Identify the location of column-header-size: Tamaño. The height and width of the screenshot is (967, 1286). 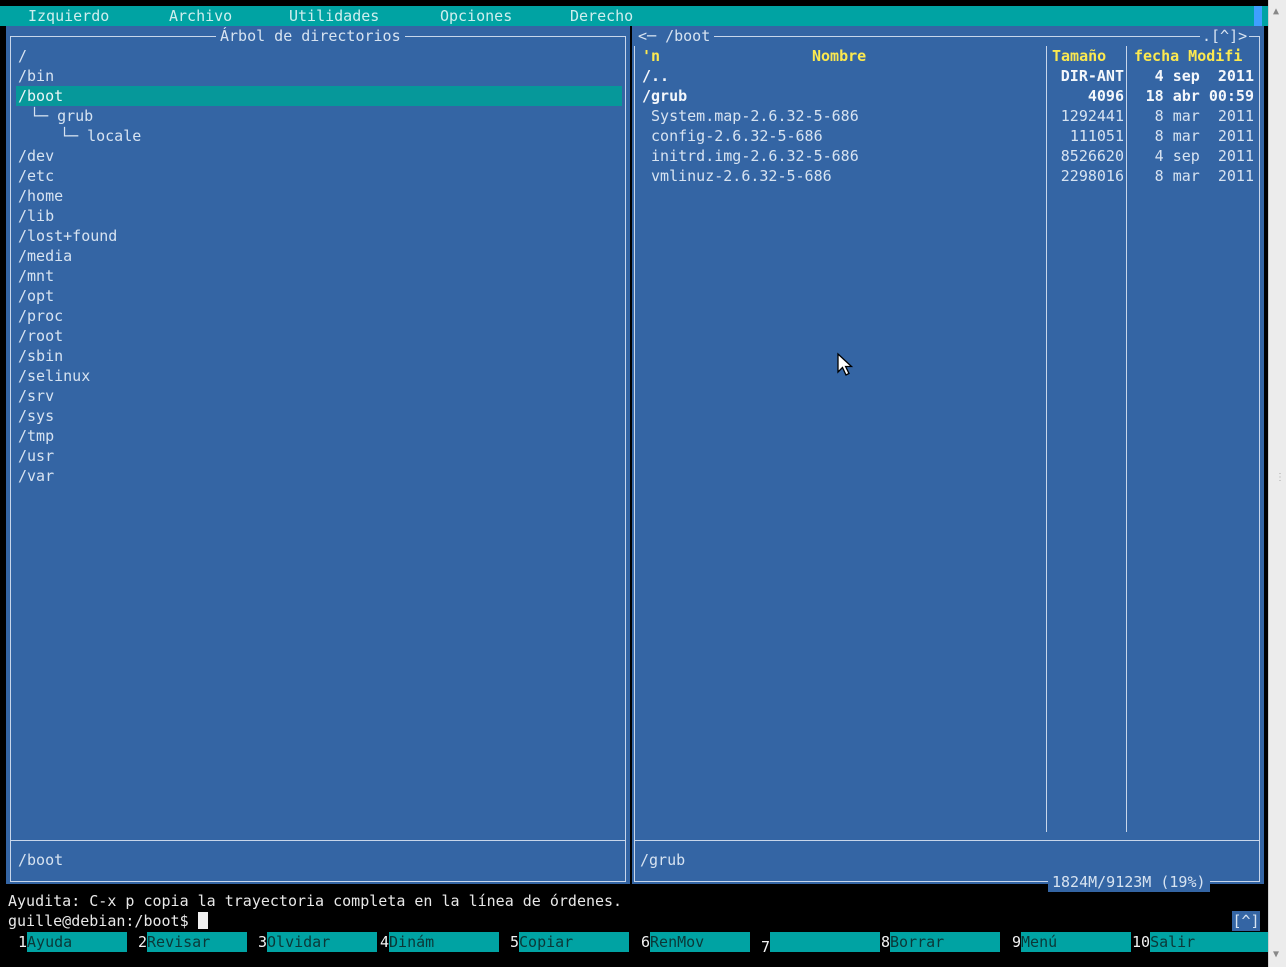
(1079, 56).